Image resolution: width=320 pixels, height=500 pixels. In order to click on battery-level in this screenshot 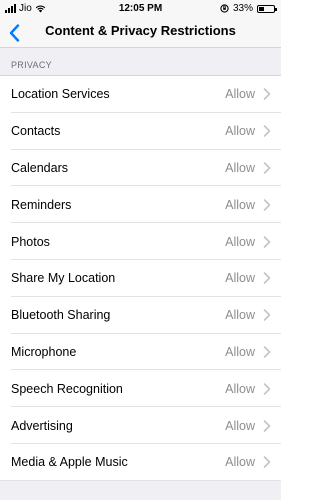, I will do `click(261, 8)`.